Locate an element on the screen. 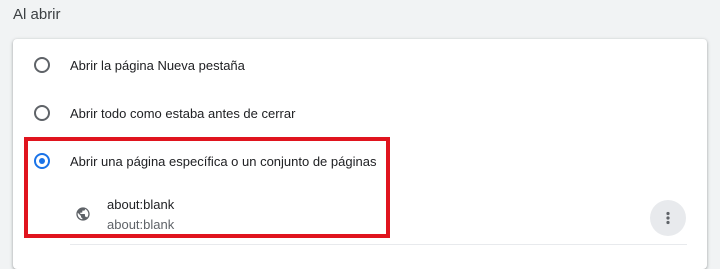 This screenshot has height=269, width=720. radio-new-tab is located at coordinates (42, 65).